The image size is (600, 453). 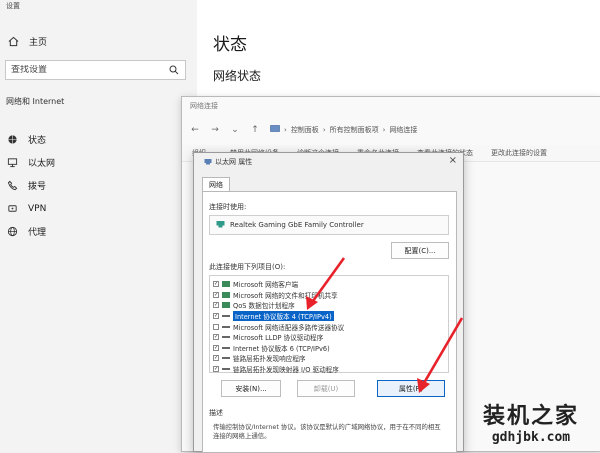 I want to click on list-item: ✓ 链路层拓扑发现响应程序, so click(x=329, y=358).